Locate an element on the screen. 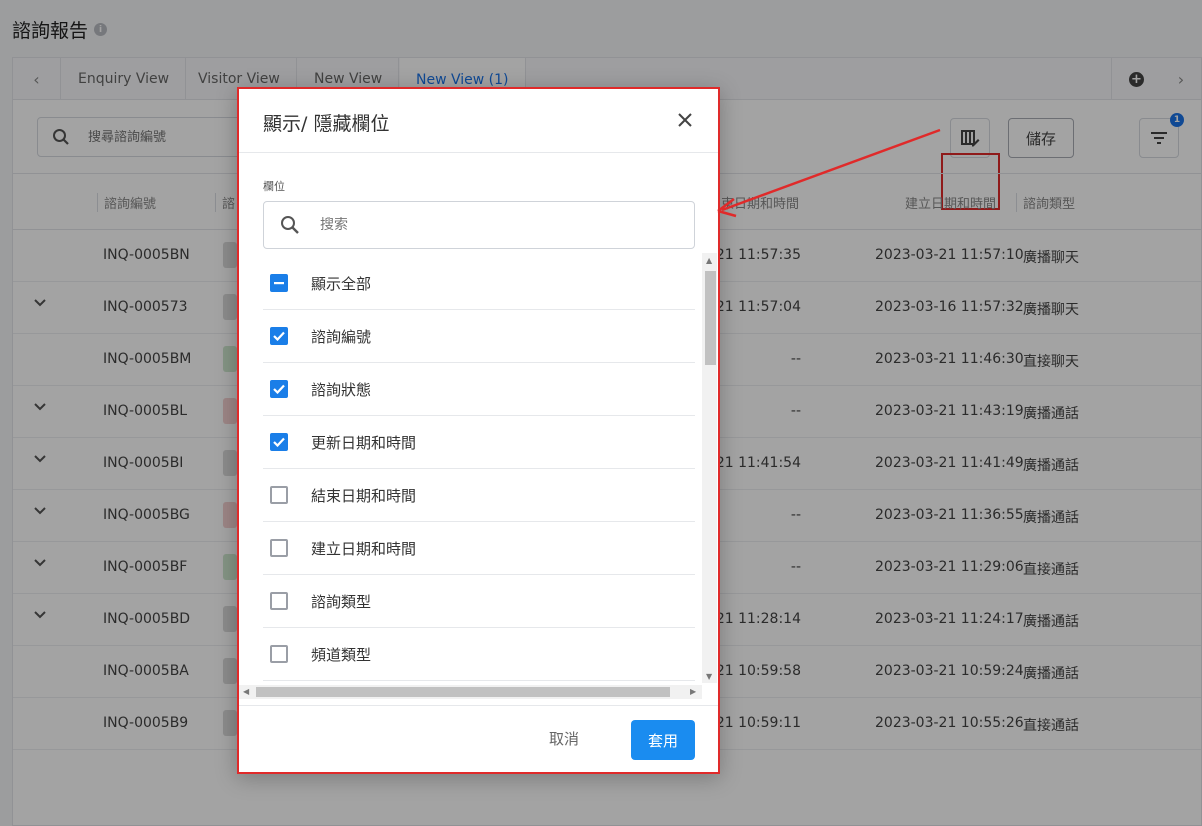 This screenshot has width=1202, height=826. option-label: 更新日期和時間 is located at coordinates (364, 442).